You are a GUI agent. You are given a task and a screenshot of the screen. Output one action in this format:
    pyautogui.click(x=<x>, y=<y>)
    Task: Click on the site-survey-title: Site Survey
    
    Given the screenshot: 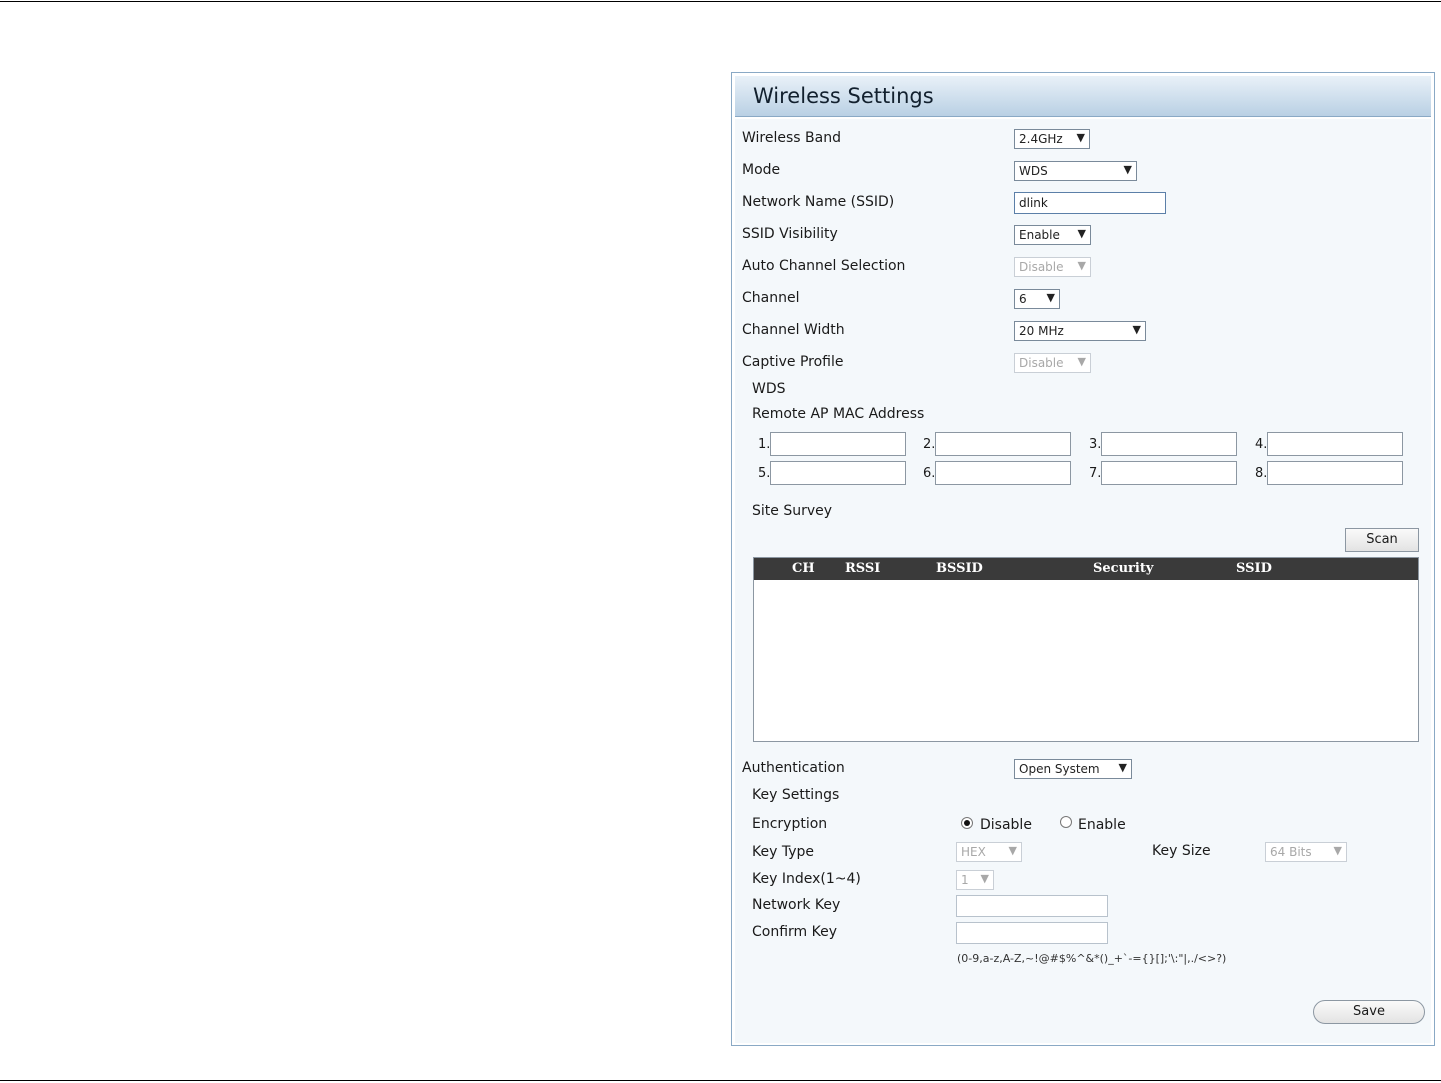 What is the action you would take?
    pyautogui.click(x=792, y=511)
    